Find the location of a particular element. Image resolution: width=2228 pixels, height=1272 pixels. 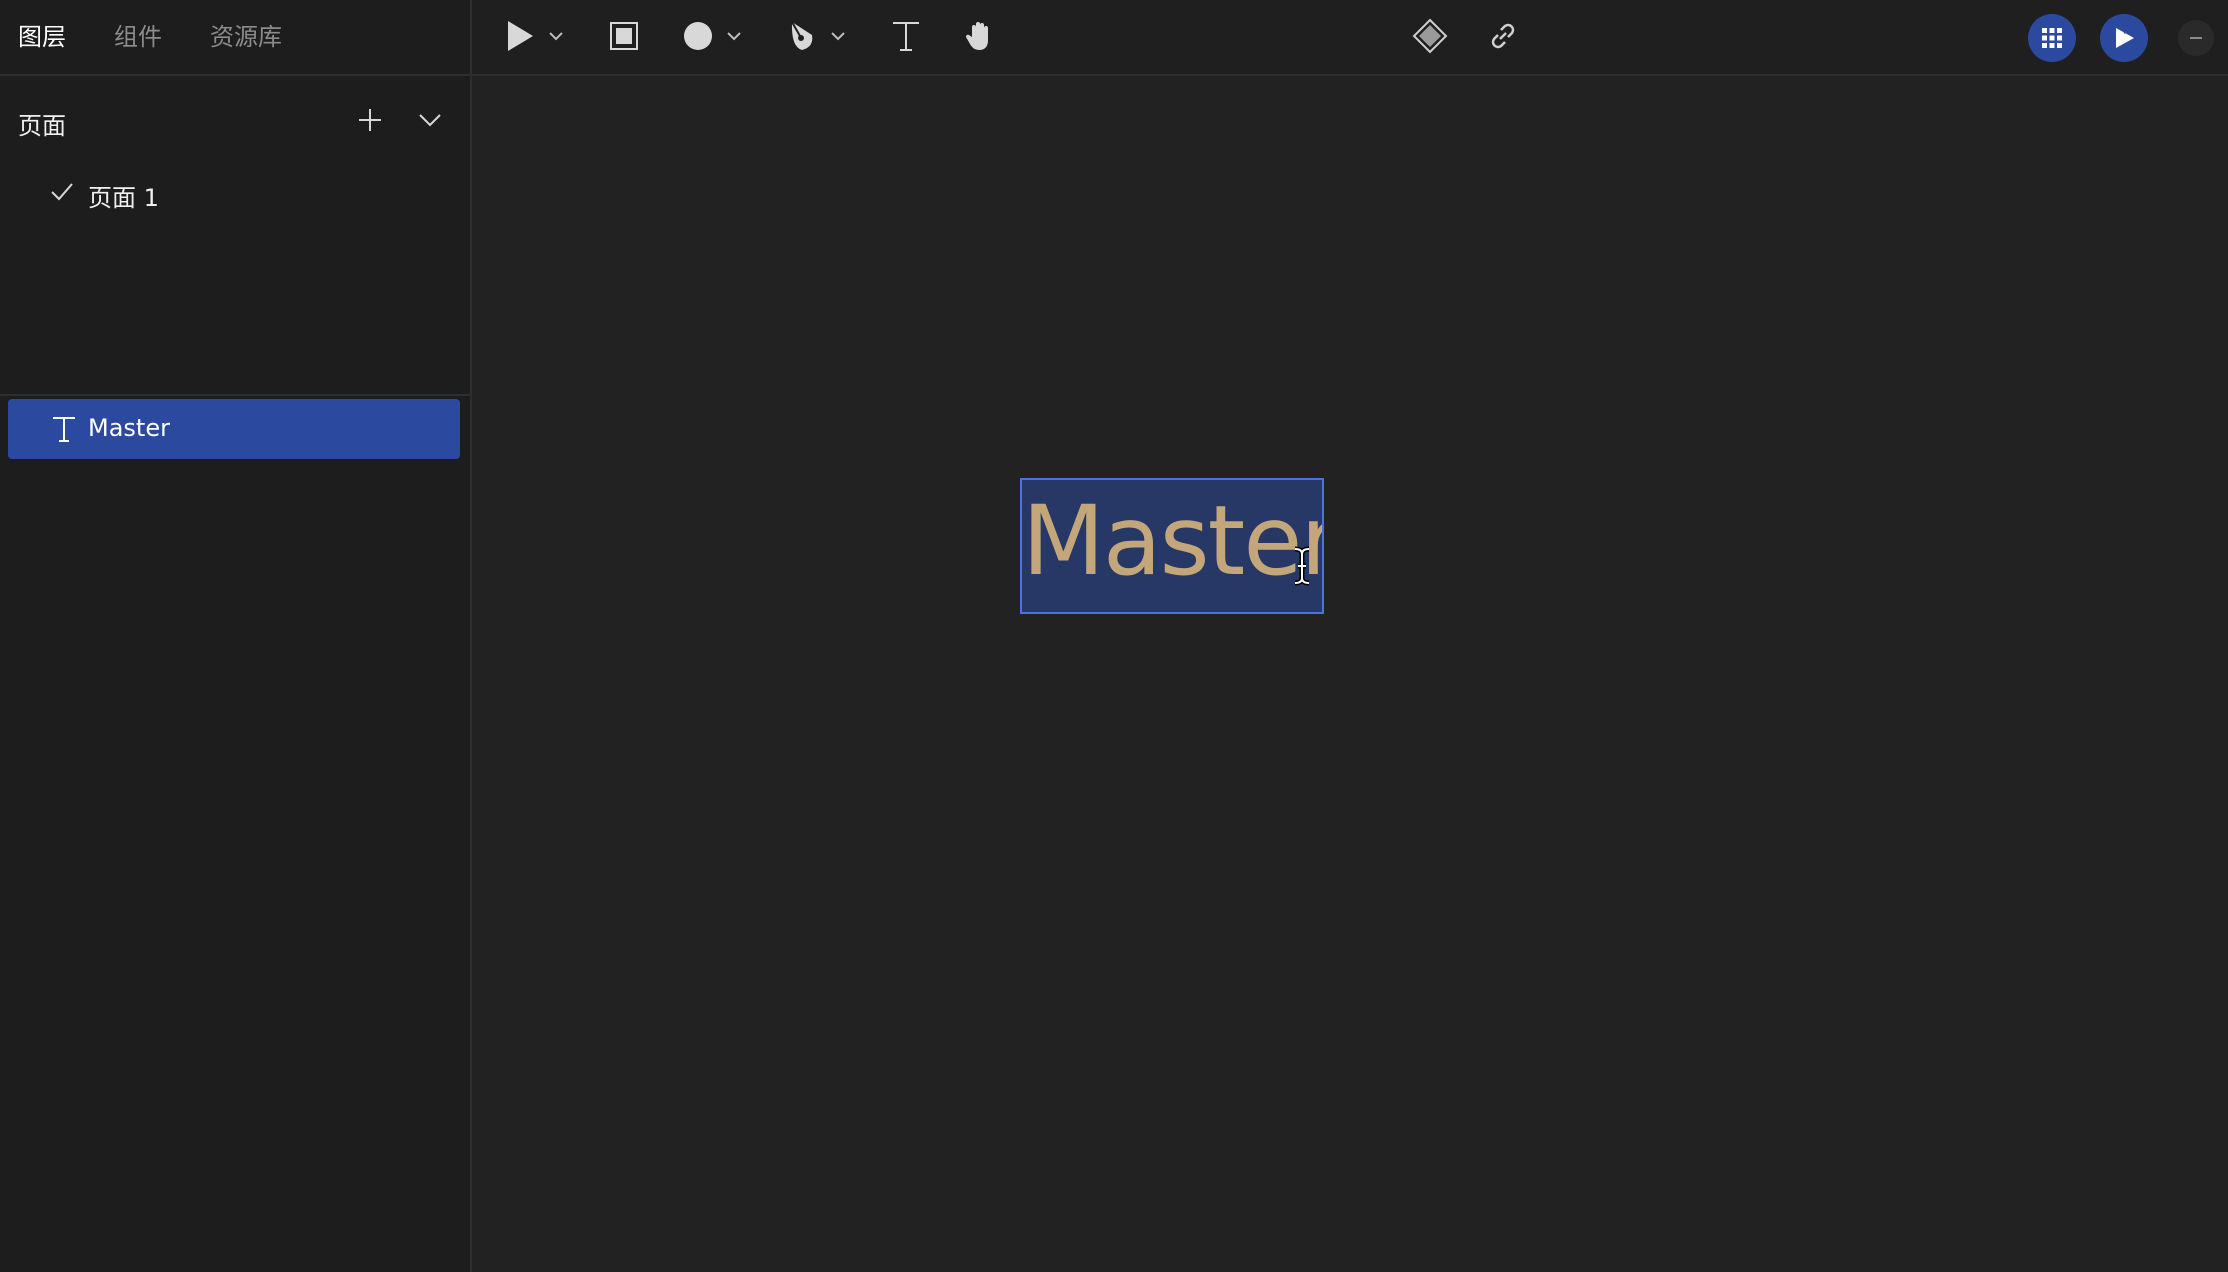

diamond-icon is located at coordinates (1430, 36).